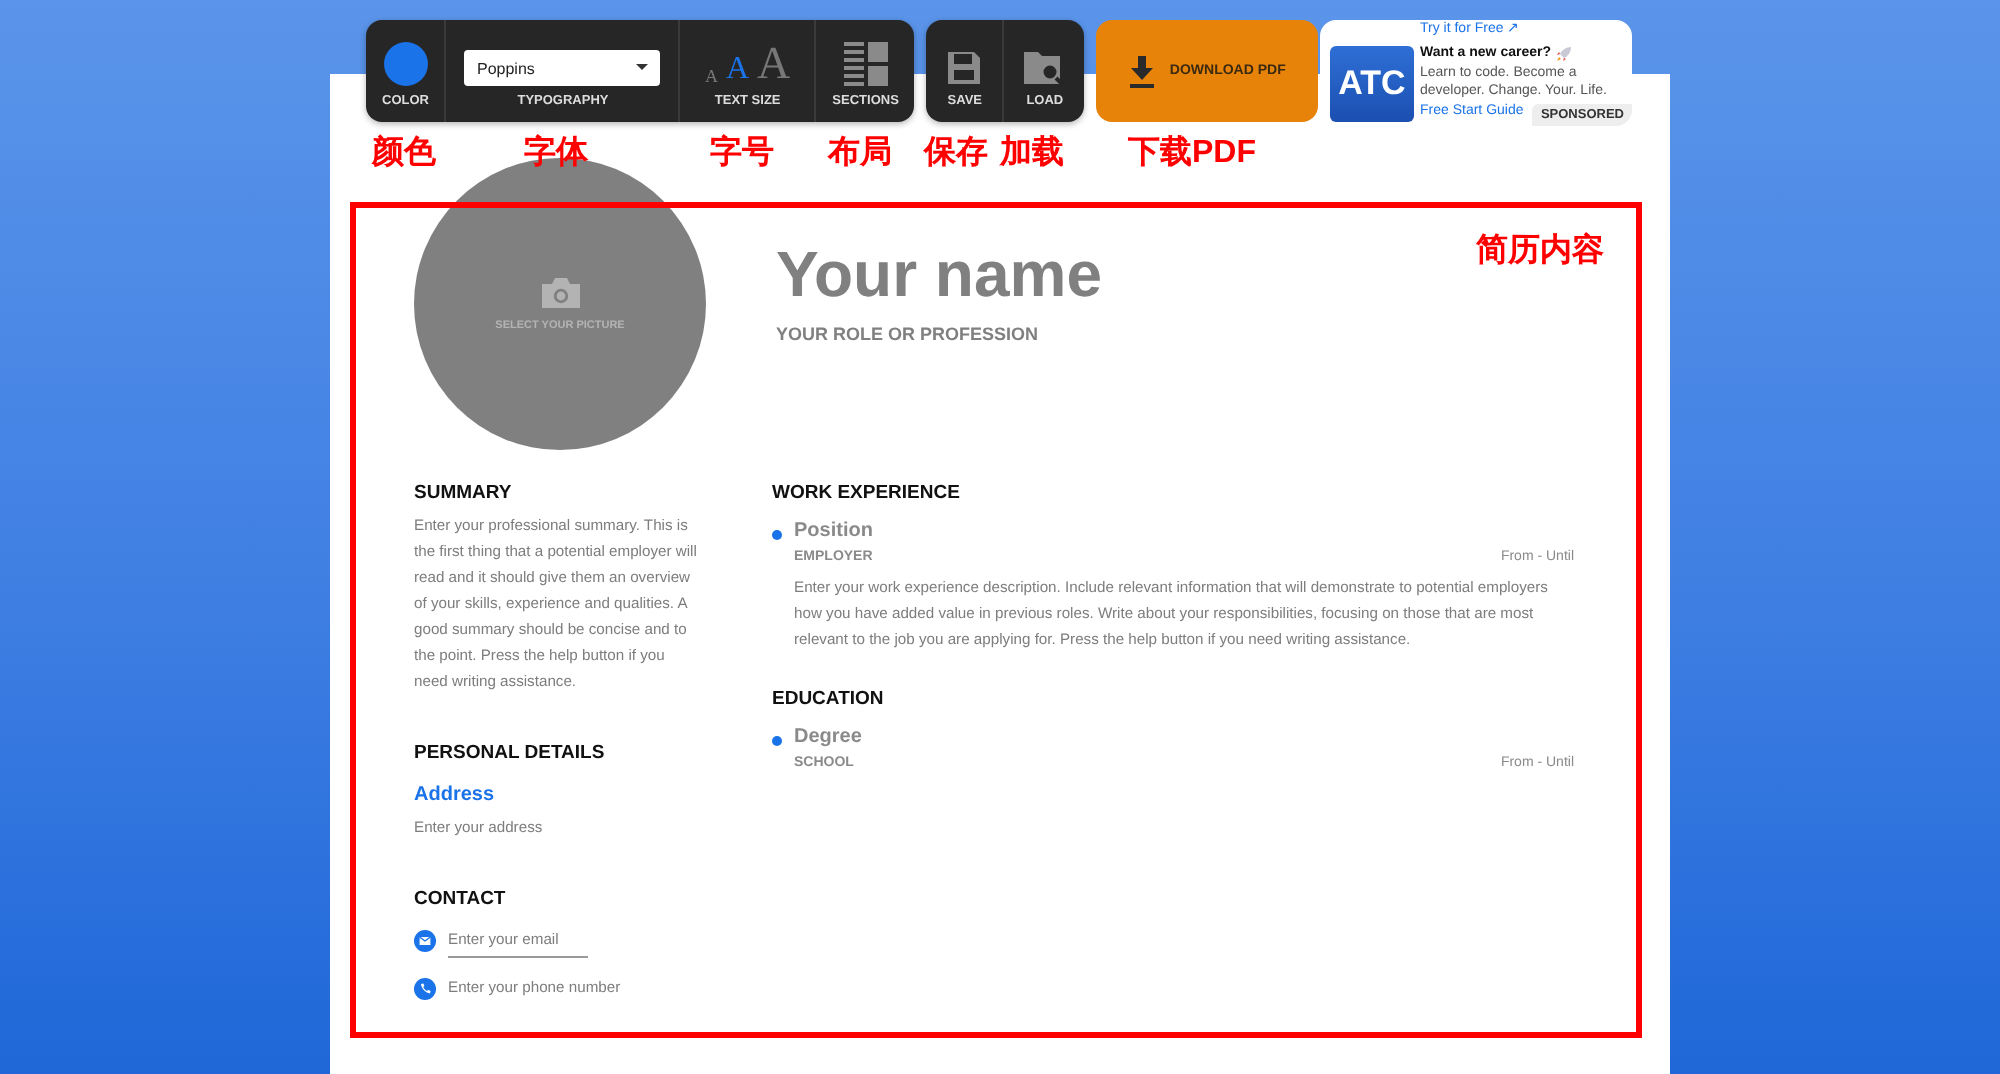 The image size is (2000, 1074). What do you see at coordinates (461, 899) in the screenshot?
I see `section-heading: CONTACT` at bounding box center [461, 899].